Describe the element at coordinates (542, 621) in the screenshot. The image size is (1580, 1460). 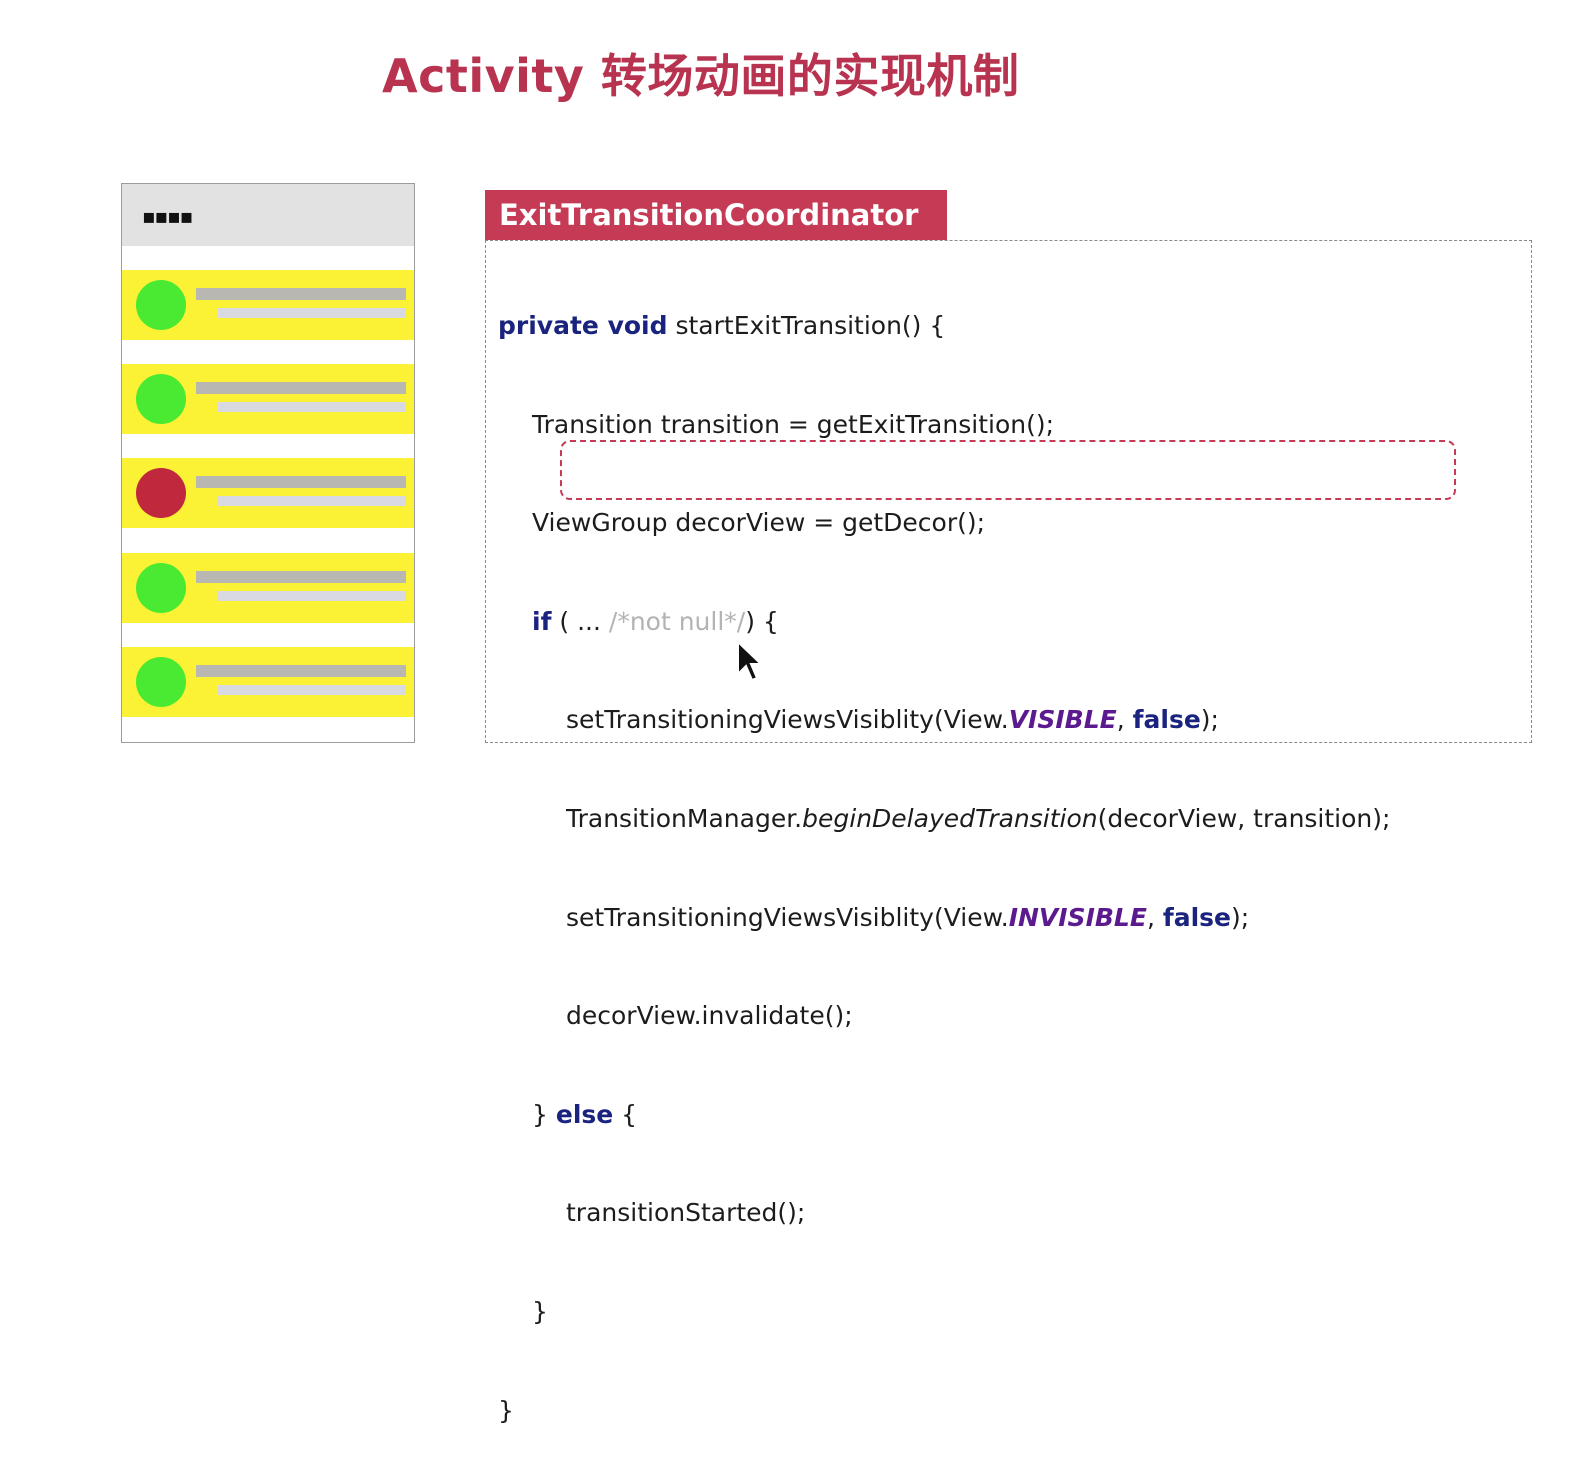
I see `code-keyword: if` at that location.